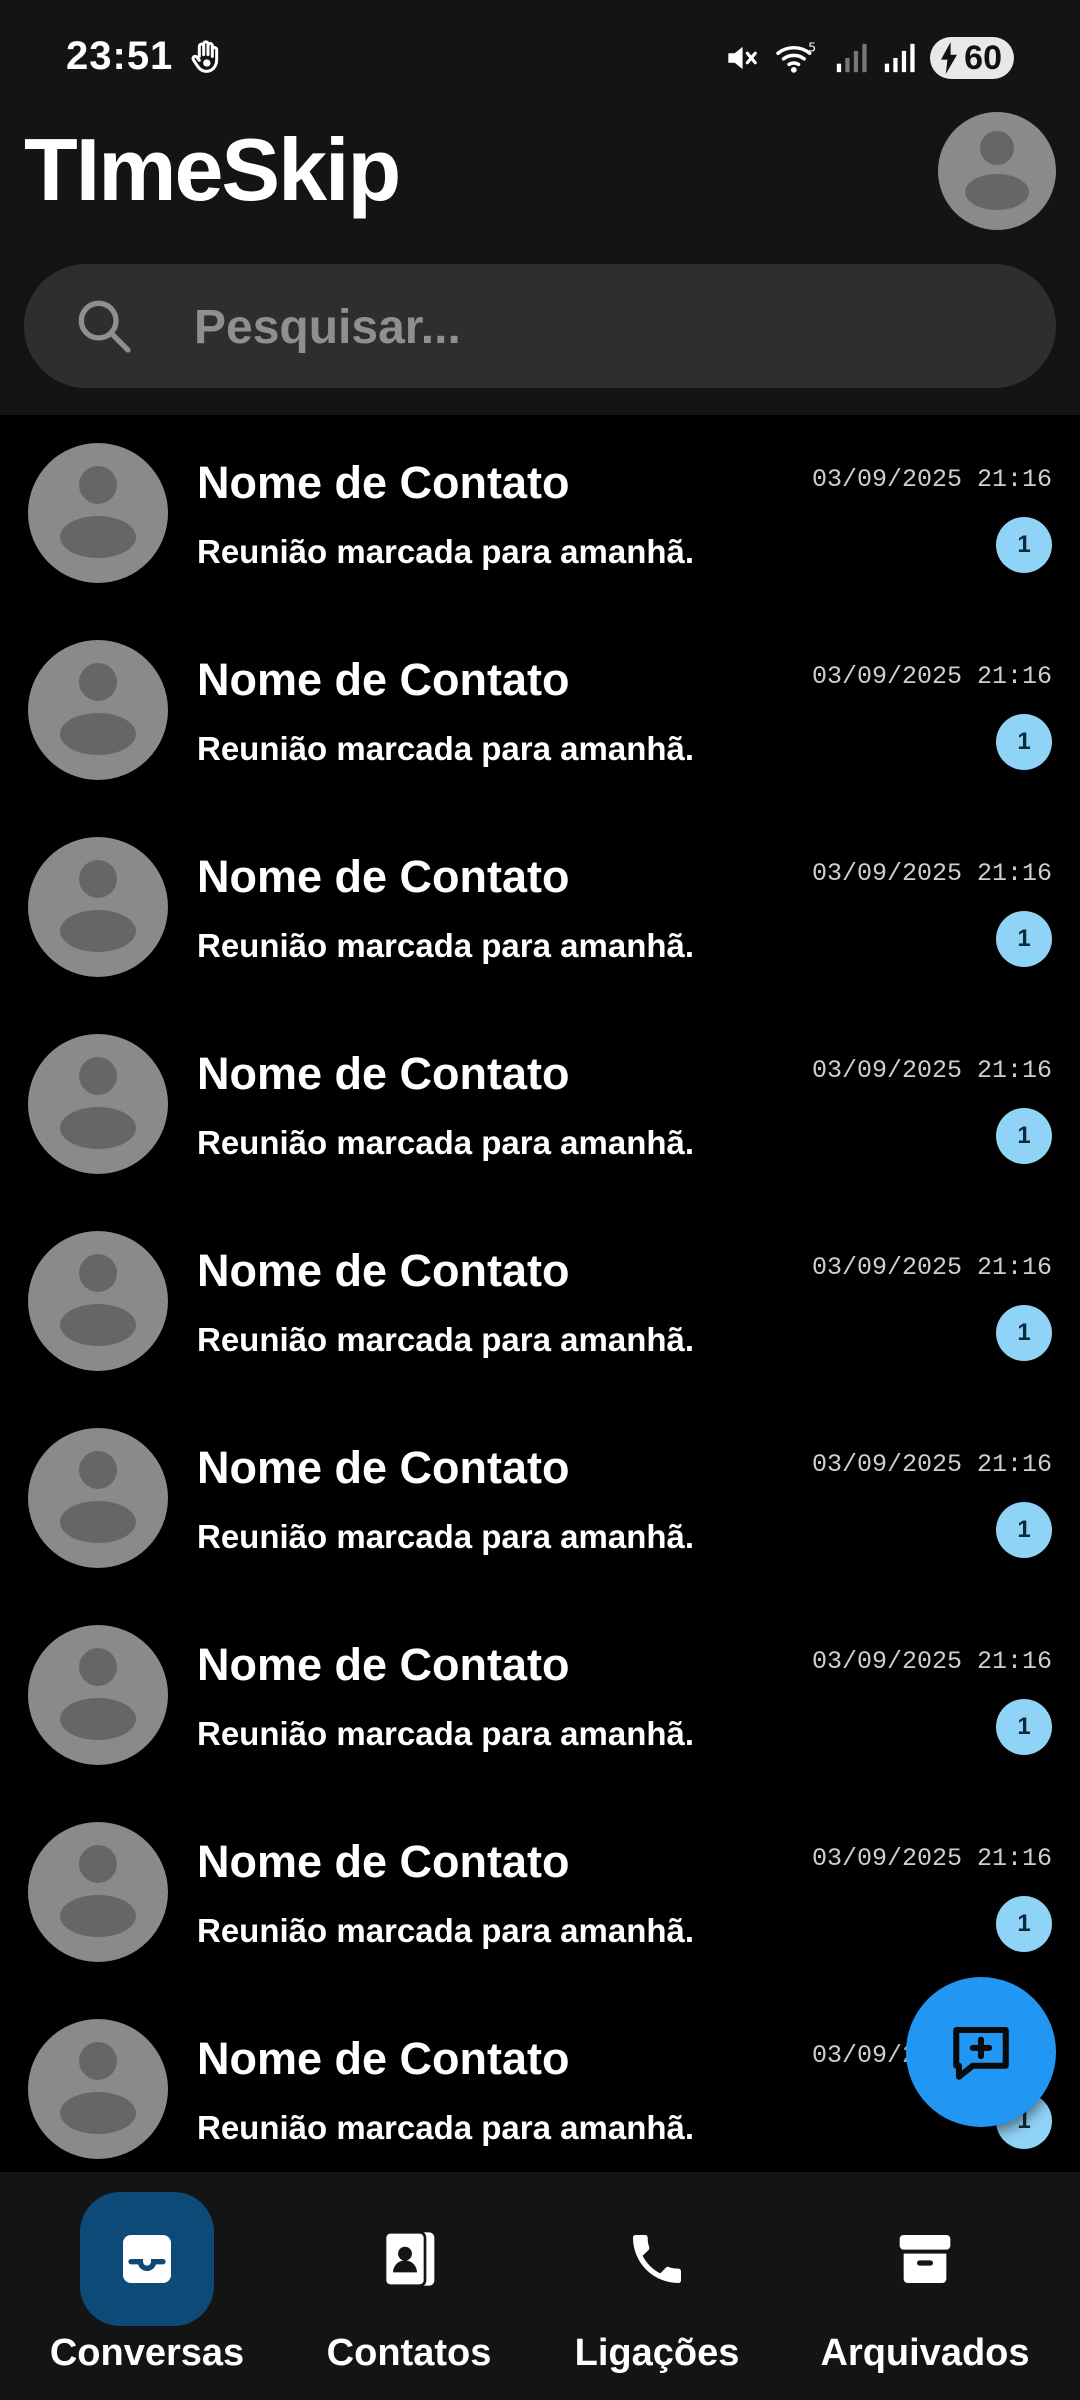  Describe the element at coordinates (983, 57) in the screenshot. I see `battery-level: 60` at that location.